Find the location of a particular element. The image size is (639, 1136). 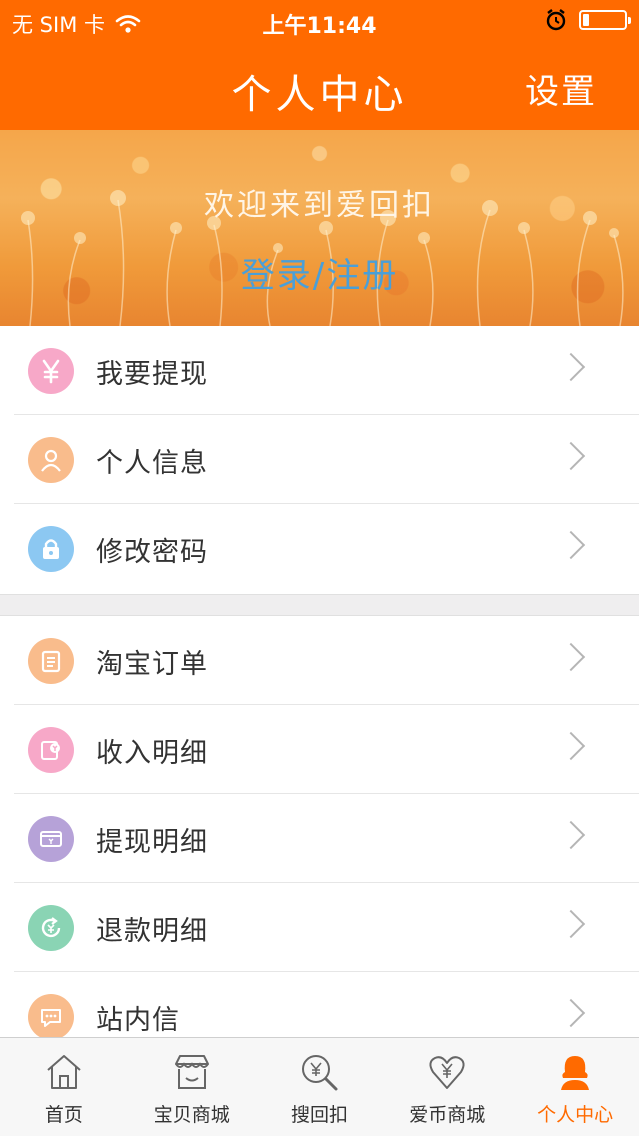

yen-icon is located at coordinates (51, 371).